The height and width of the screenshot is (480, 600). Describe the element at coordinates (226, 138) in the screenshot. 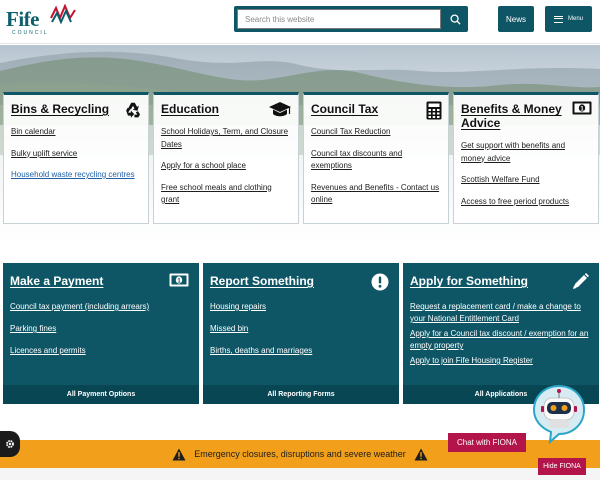

I see `card-link: School Holidays, Term, and Closure Dates` at that location.